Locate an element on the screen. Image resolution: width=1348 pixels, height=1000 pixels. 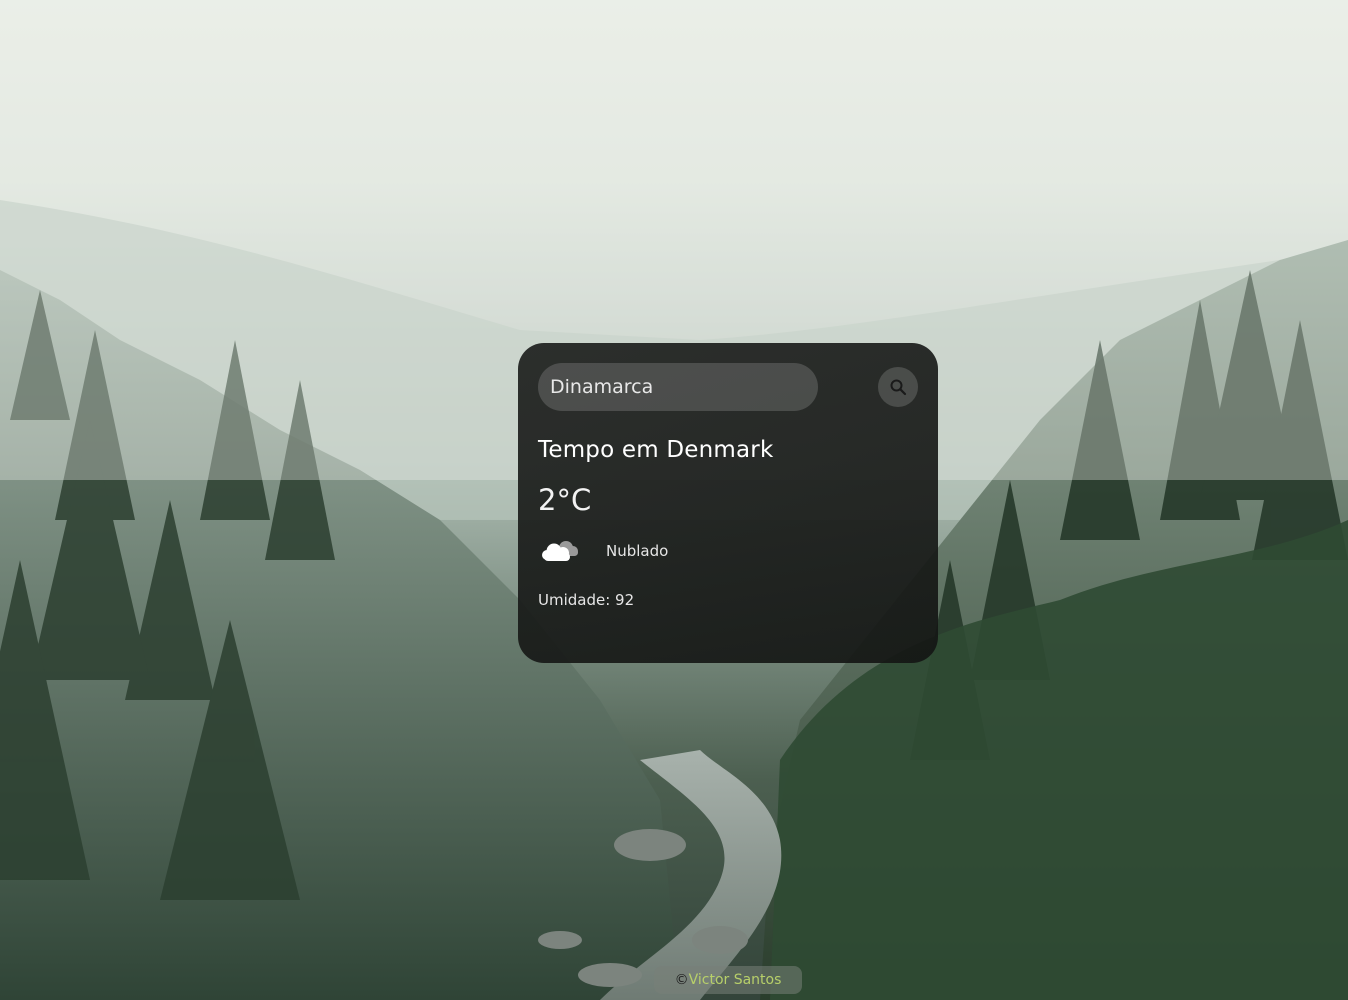
author-link: Victor Santos is located at coordinates (735, 980).